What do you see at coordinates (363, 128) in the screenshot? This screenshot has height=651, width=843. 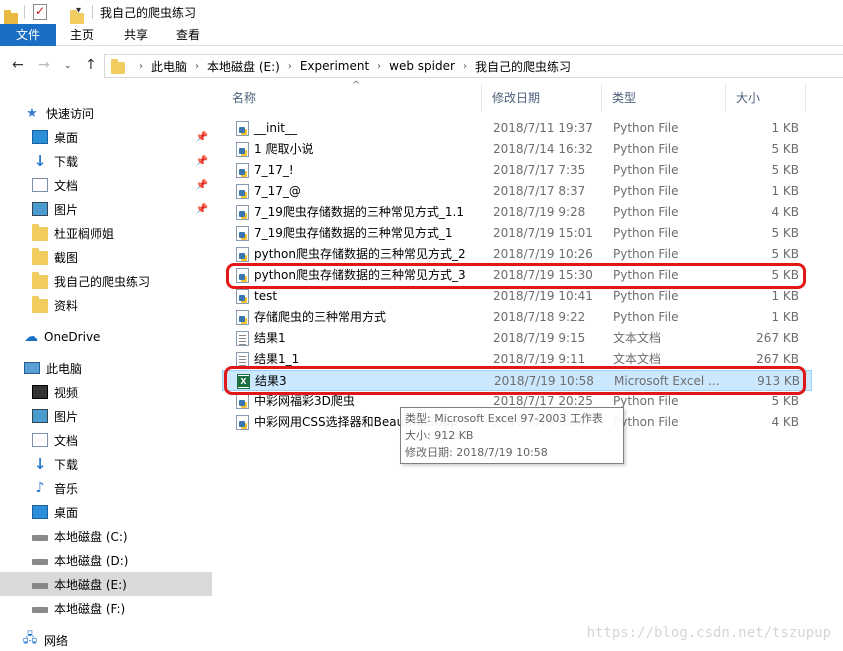 I see `file-name-cell: __init__` at bounding box center [363, 128].